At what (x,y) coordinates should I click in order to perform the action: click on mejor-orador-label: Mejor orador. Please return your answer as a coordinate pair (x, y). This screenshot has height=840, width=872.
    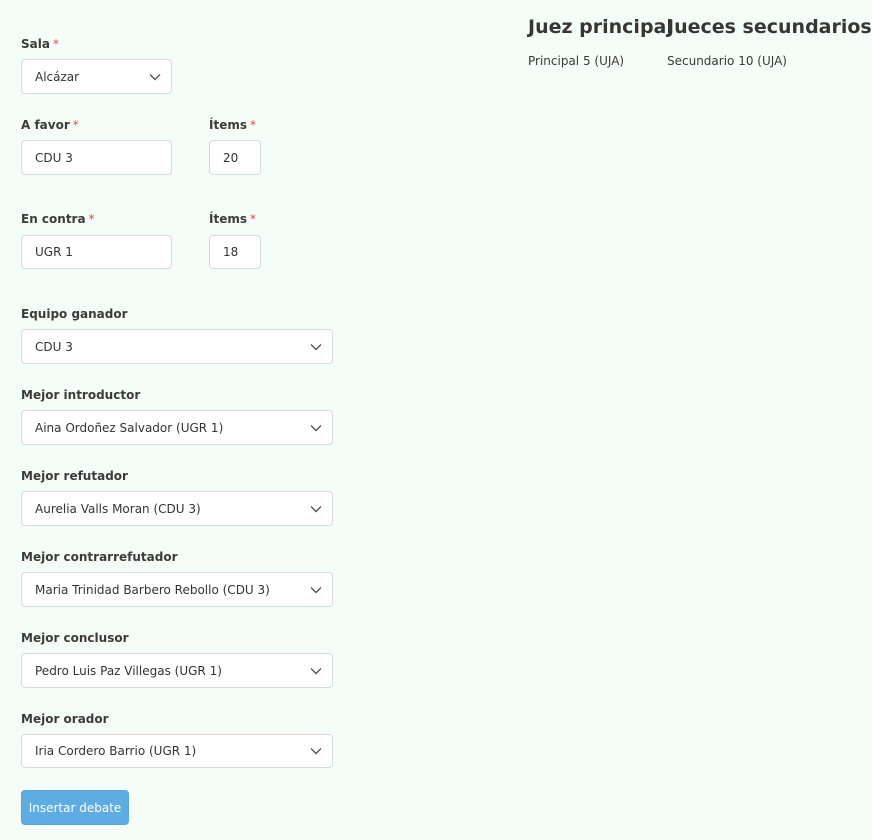
    Looking at the image, I should click on (65, 719).